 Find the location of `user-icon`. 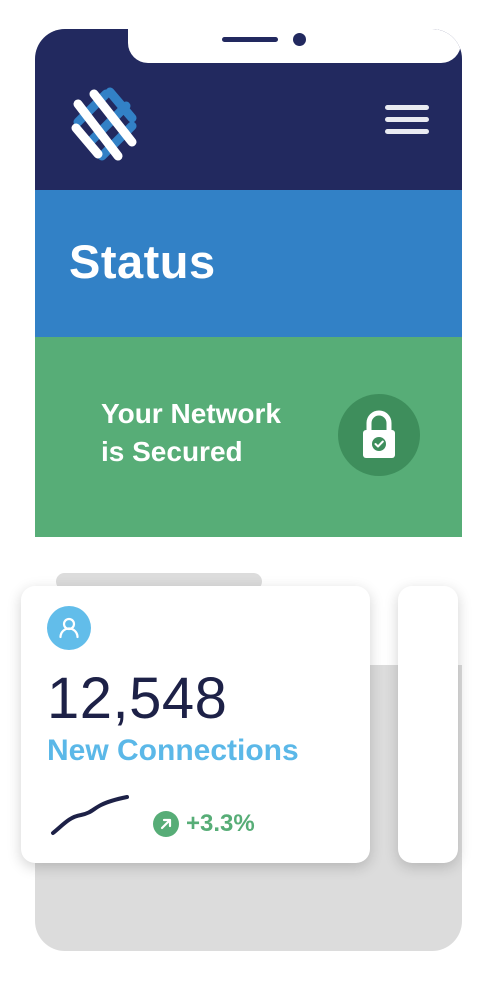

user-icon is located at coordinates (69, 628).